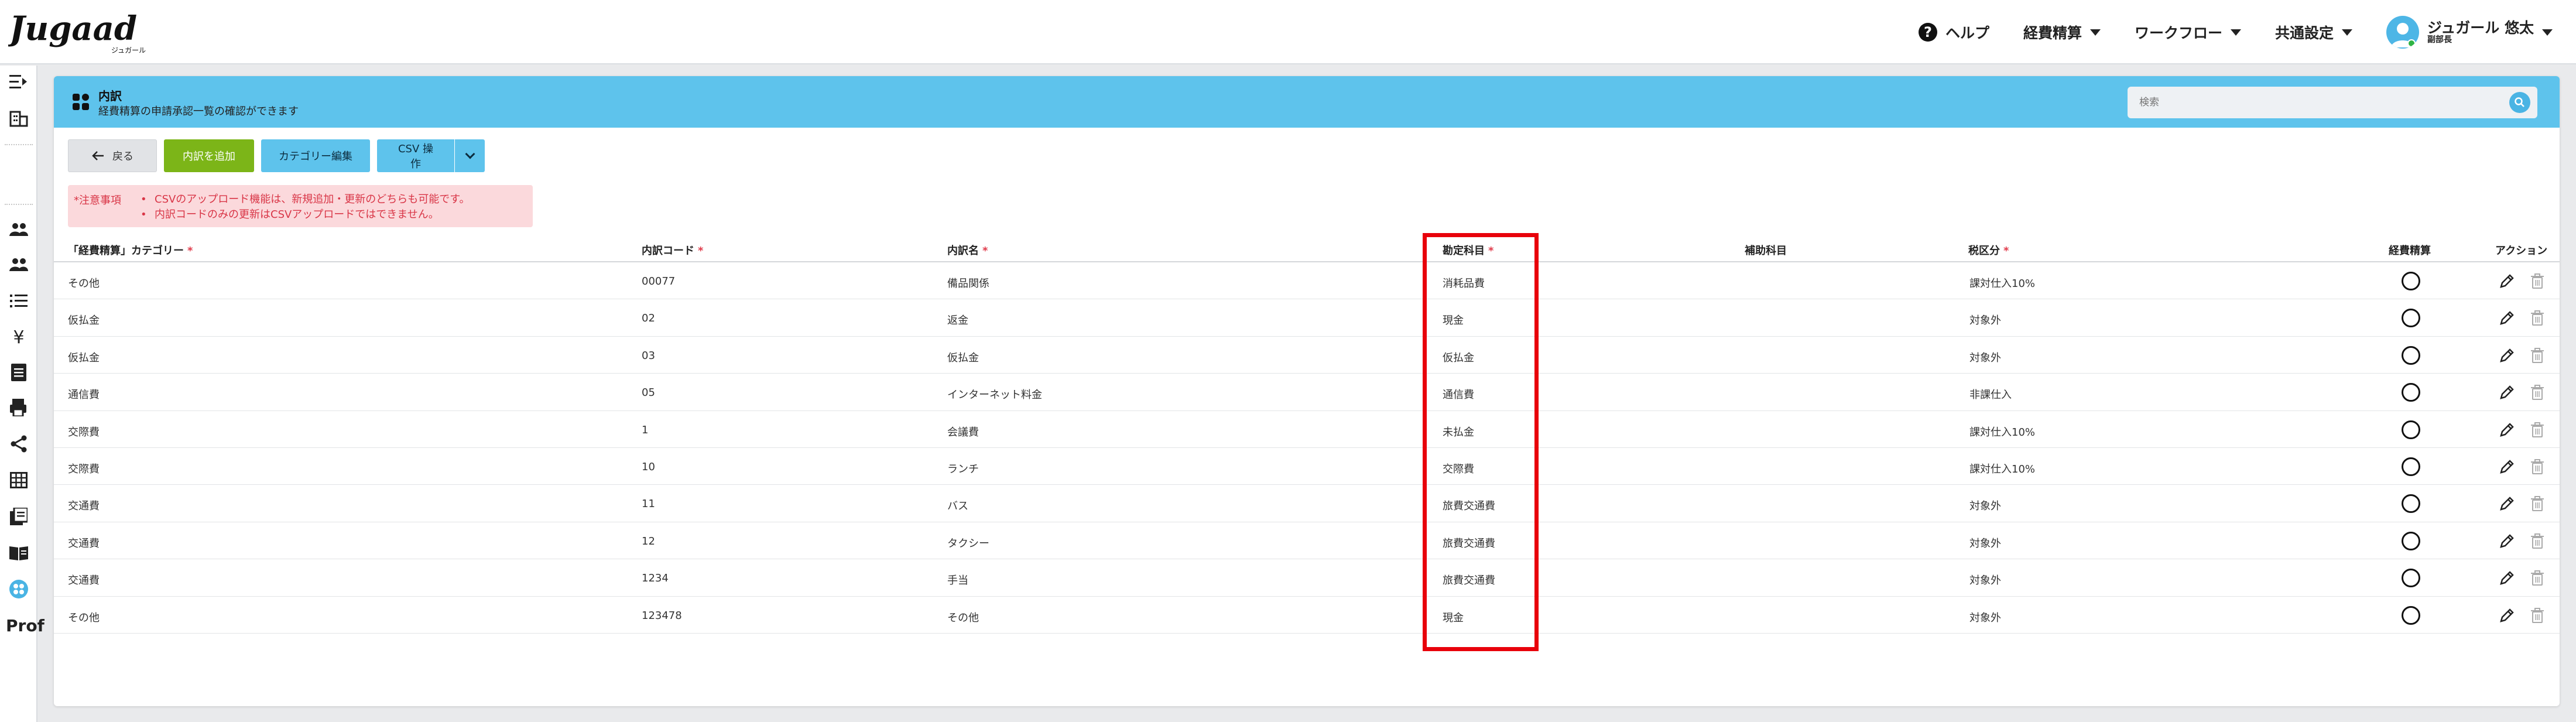 The width and height of the screenshot is (2576, 722). I want to click on building-icon, so click(18, 118).